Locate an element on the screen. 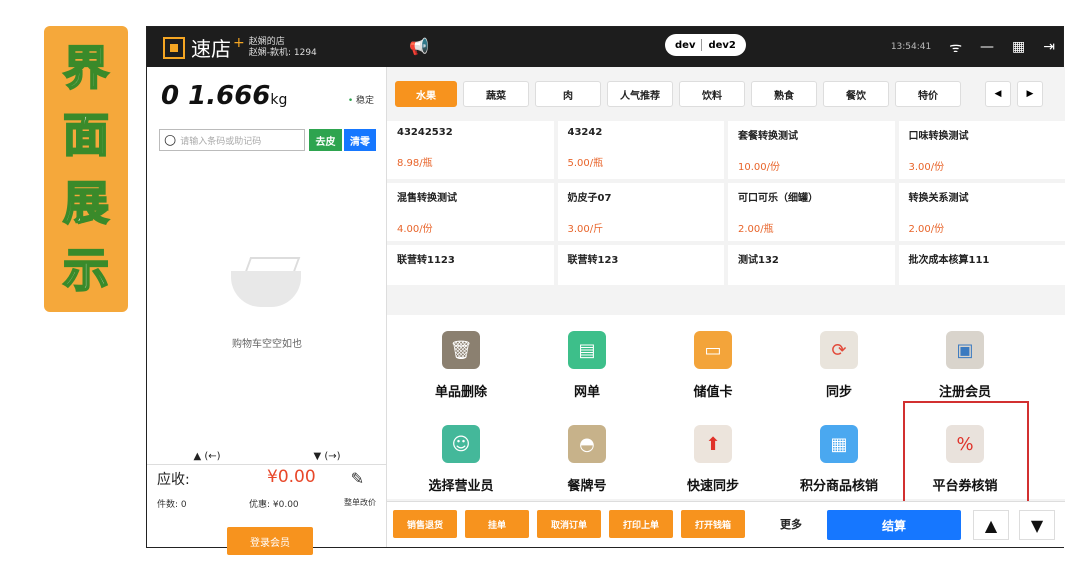 The width and height of the screenshot is (1080, 578). plus-icon: + is located at coordinates (239, 42).